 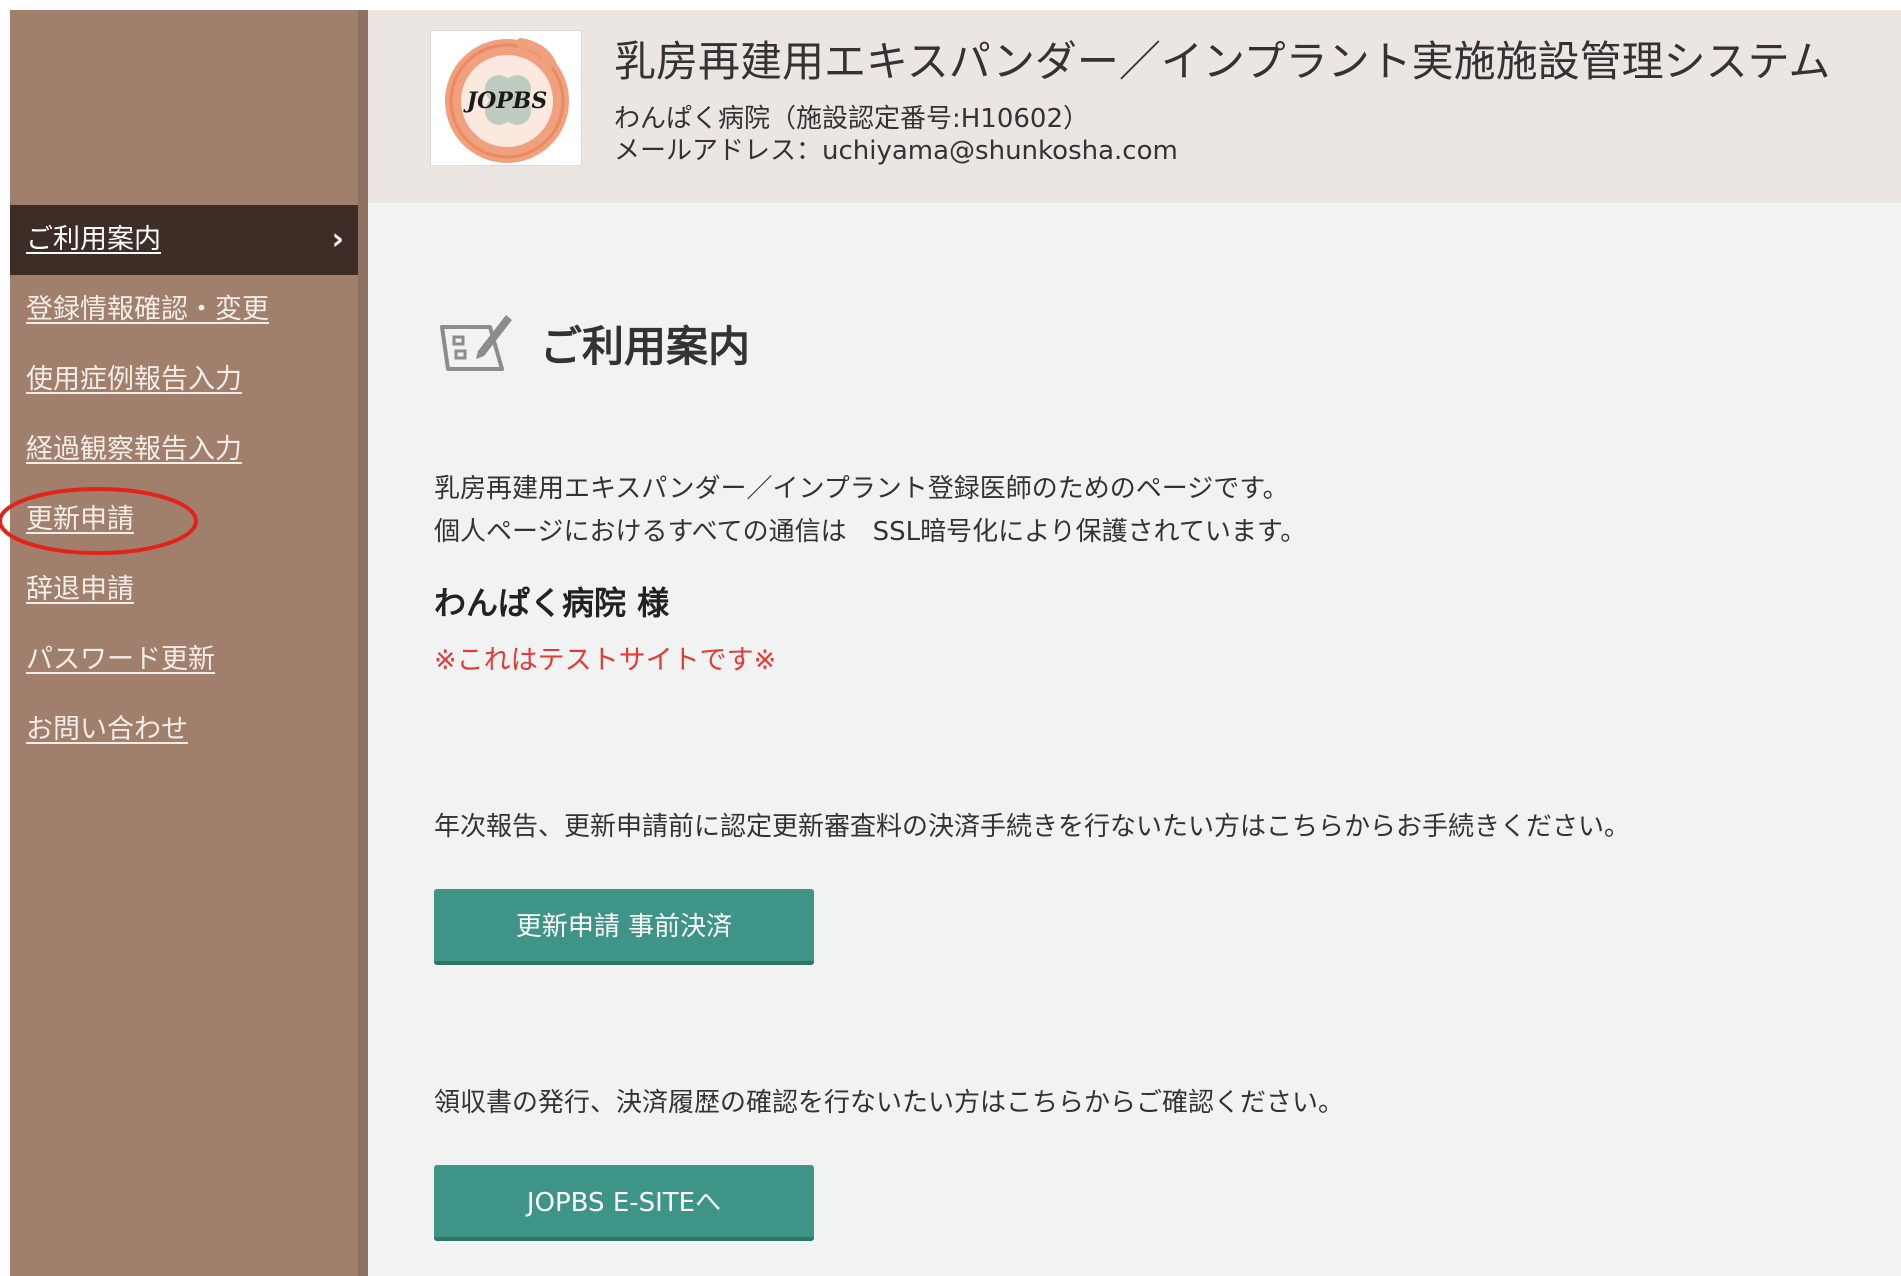 I want to click on sidebar-item-contact: お問い合わせ, so click(x=184, y=730).